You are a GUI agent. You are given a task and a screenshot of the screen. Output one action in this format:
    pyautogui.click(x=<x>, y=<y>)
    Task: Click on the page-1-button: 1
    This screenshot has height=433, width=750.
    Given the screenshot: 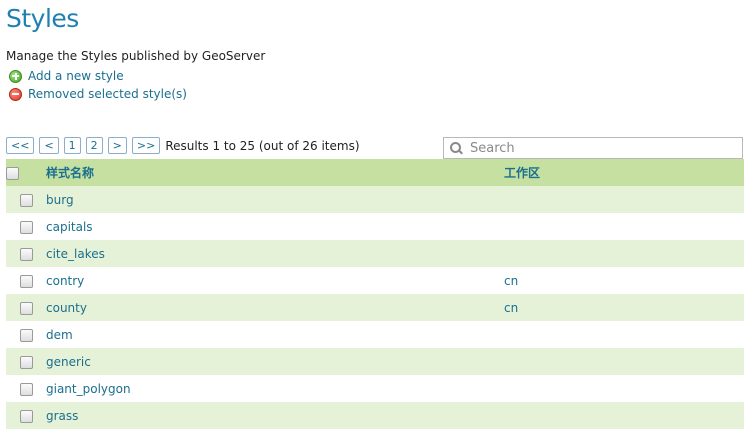 What is the action you would take?
    pyautogui.click(x=72, y=145)
    